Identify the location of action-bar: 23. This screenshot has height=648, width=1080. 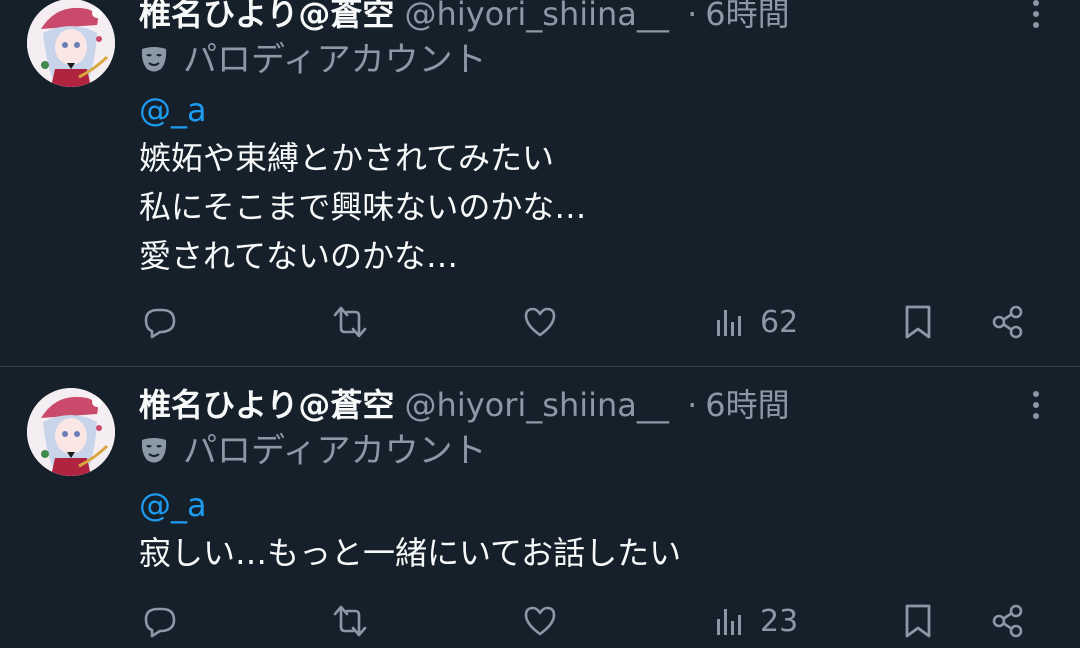
(540, 621).